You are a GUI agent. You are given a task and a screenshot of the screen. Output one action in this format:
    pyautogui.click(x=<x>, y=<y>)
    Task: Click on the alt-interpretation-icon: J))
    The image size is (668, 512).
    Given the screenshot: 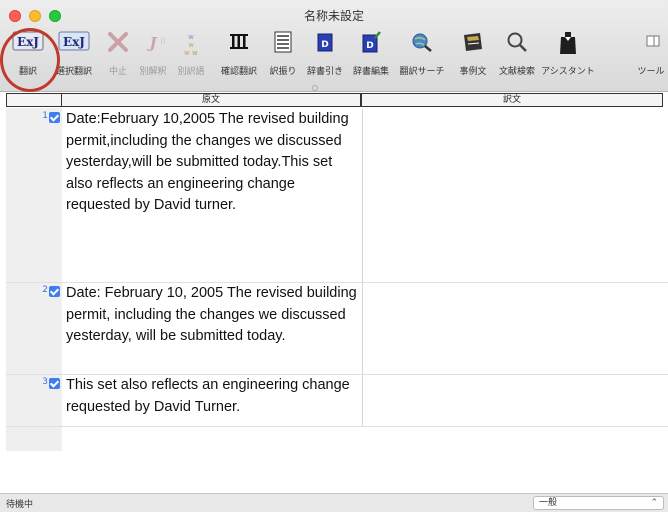 What is the action you would take?
    pyautogui.click(x=153, y=45)
    